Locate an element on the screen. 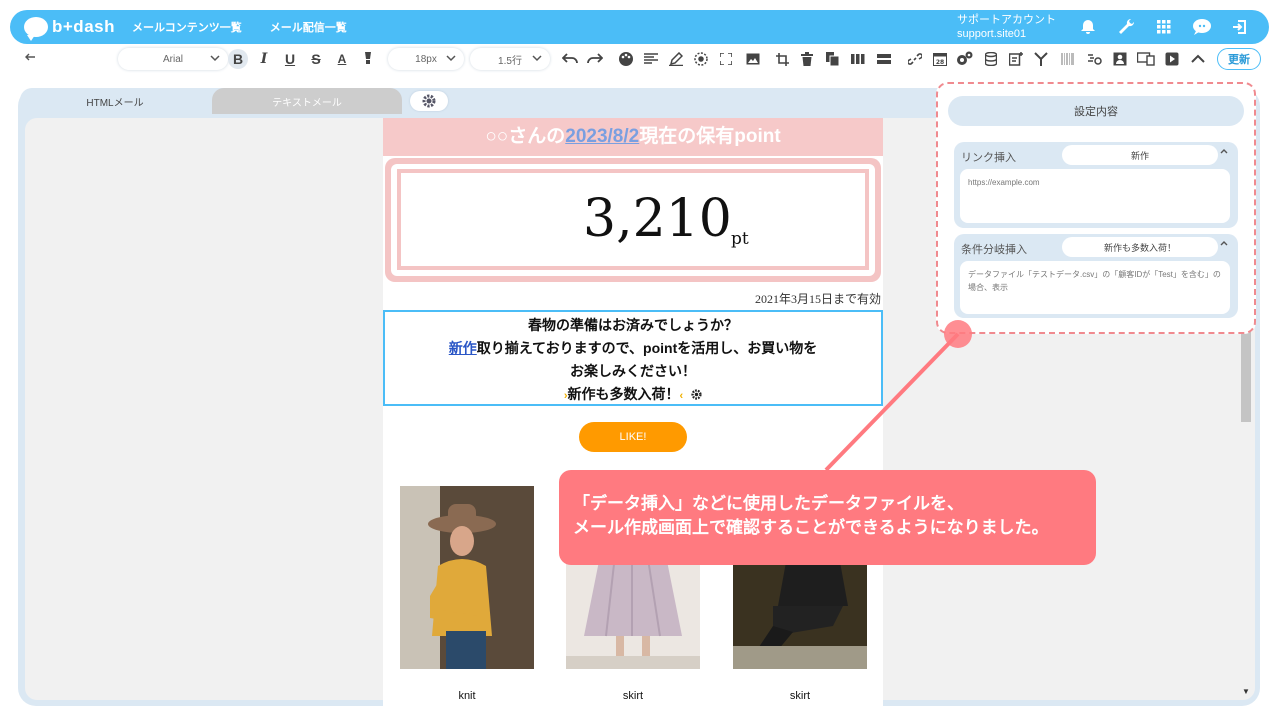  message-line-1: 春物の準備はお済みでしょうか？ is located at coordinates (633, 325).